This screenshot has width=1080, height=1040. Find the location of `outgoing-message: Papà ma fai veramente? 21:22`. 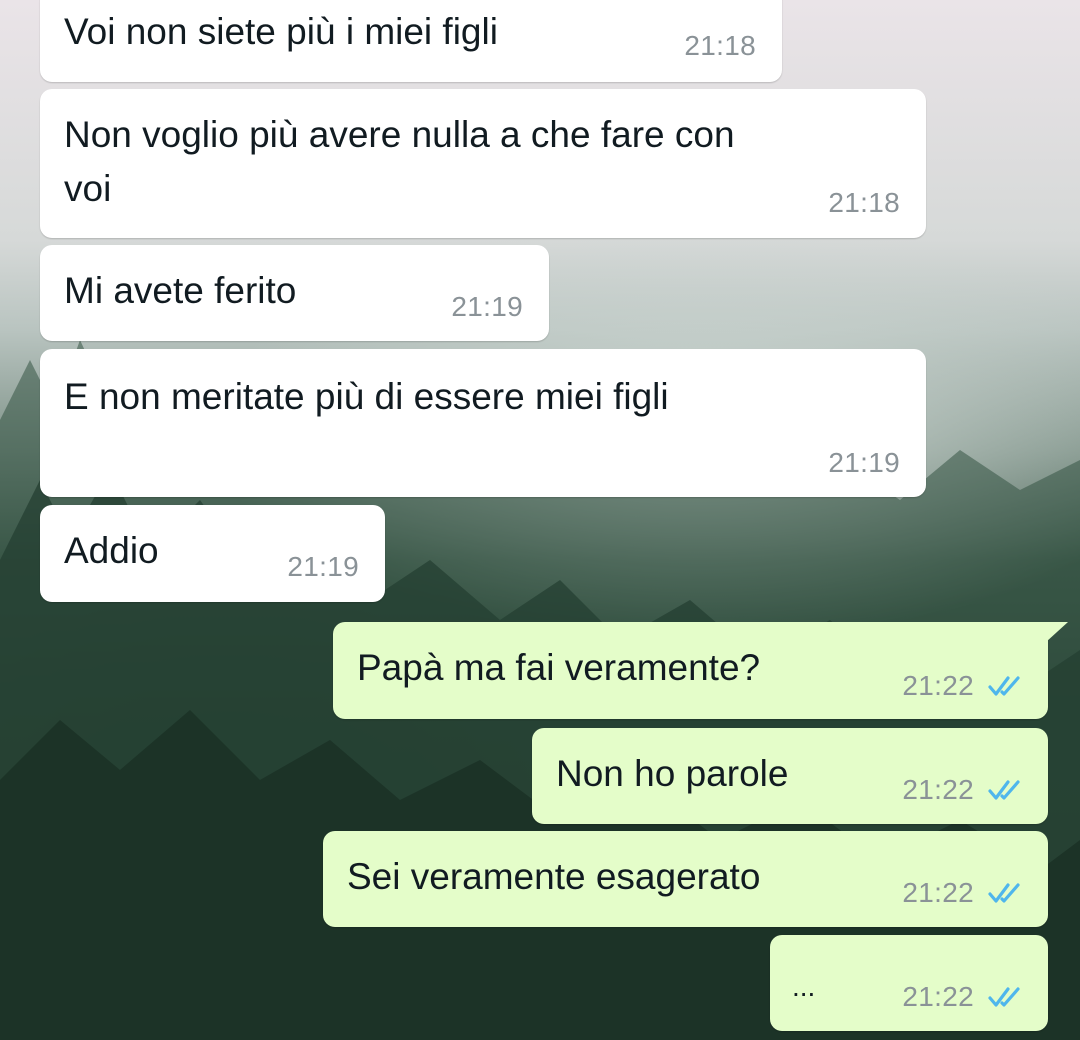

outgoing-message: Papà ma fai veramente? 21:22 is located at coordinates (700, 670).